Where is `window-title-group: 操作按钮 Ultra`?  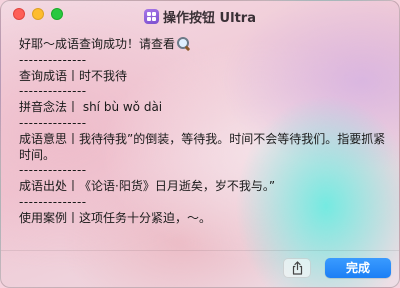 window-title-group: 操作按钮 Ultra is located at coordinates (200, 16).